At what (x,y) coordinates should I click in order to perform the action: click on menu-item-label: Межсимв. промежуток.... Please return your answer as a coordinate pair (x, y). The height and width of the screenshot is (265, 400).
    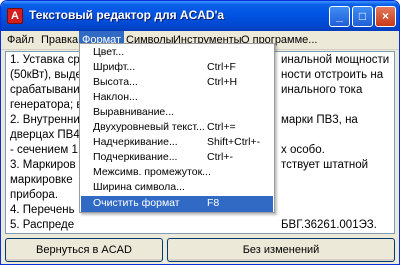
    Looking at the image, I should click on (152, 172).